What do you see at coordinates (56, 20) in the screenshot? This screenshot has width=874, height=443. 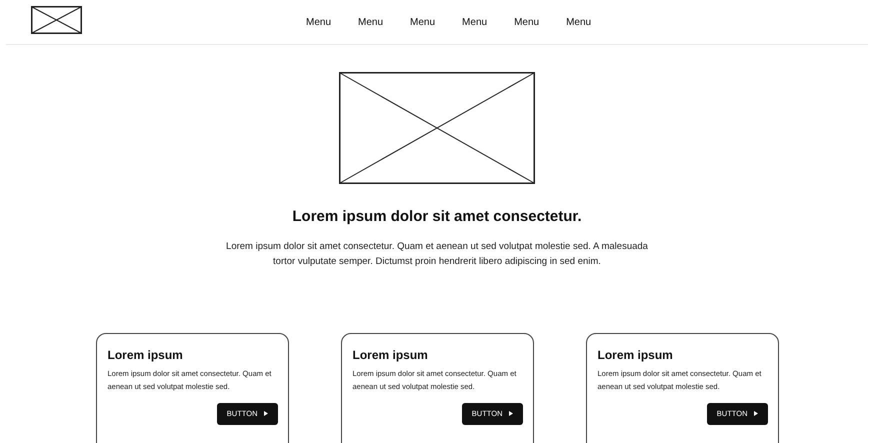 I see `logo-placeholder-icon` at bounding box center [56, 20].